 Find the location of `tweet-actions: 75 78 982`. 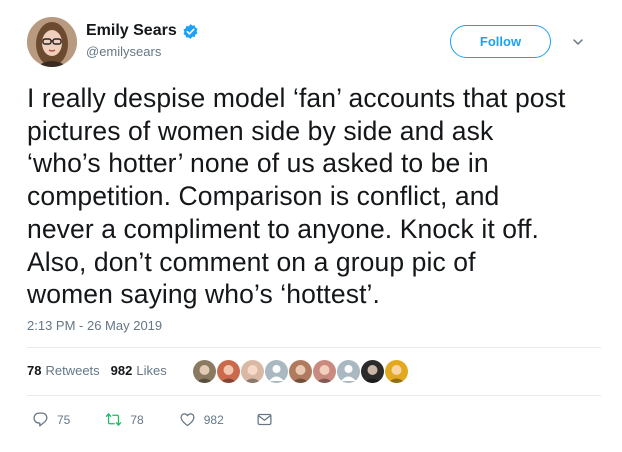

tweet-actions: 75 78 982 is located at coordinates (152, 419).